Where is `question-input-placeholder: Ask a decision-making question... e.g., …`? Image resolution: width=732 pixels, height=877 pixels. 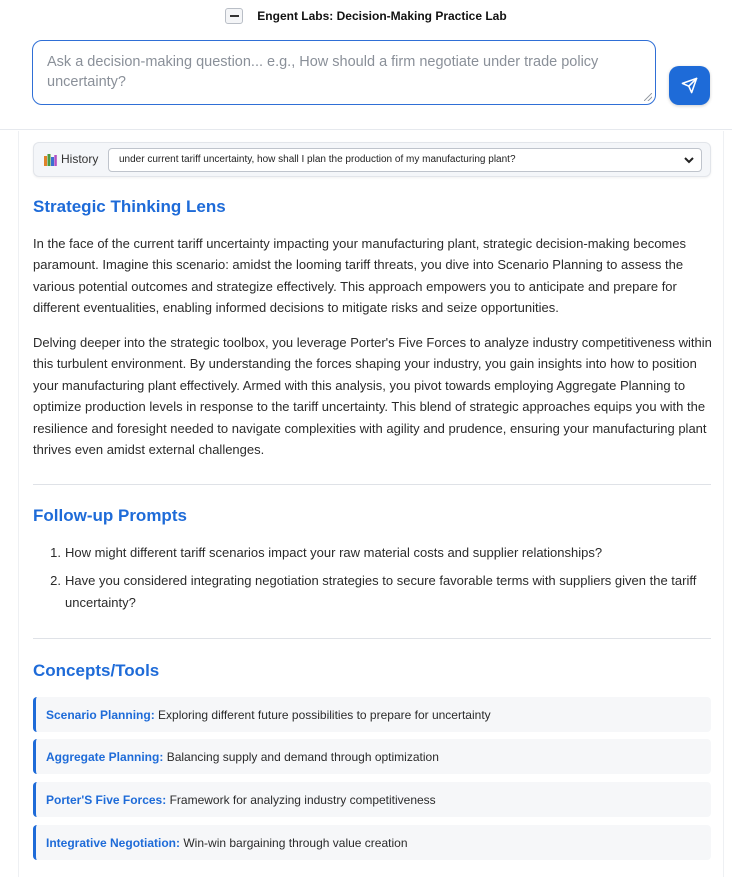 question-input-placeholder: Ask a decision-making question... e.g., … is located at coordinates (323, 72).